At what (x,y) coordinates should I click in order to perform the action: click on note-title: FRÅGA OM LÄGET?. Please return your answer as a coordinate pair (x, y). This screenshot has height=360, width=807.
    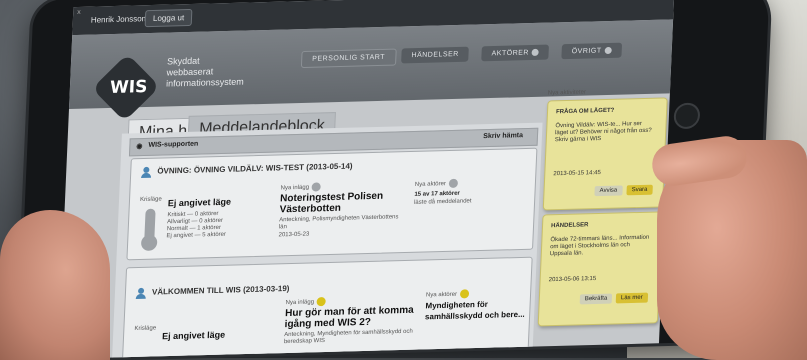
    Looking at the image, I should click on (585, 111).